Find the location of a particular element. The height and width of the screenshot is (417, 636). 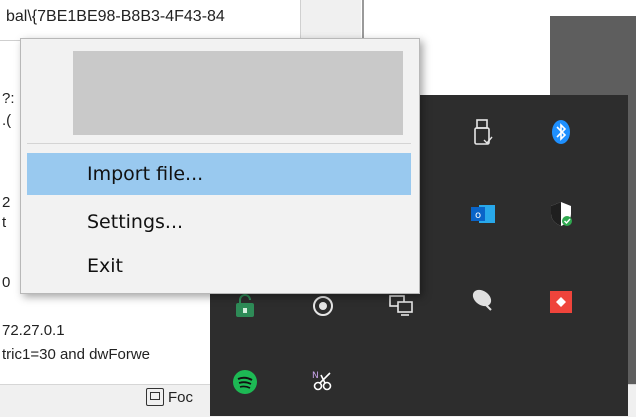

fragment-4: t is located at coordinates (4, 222).